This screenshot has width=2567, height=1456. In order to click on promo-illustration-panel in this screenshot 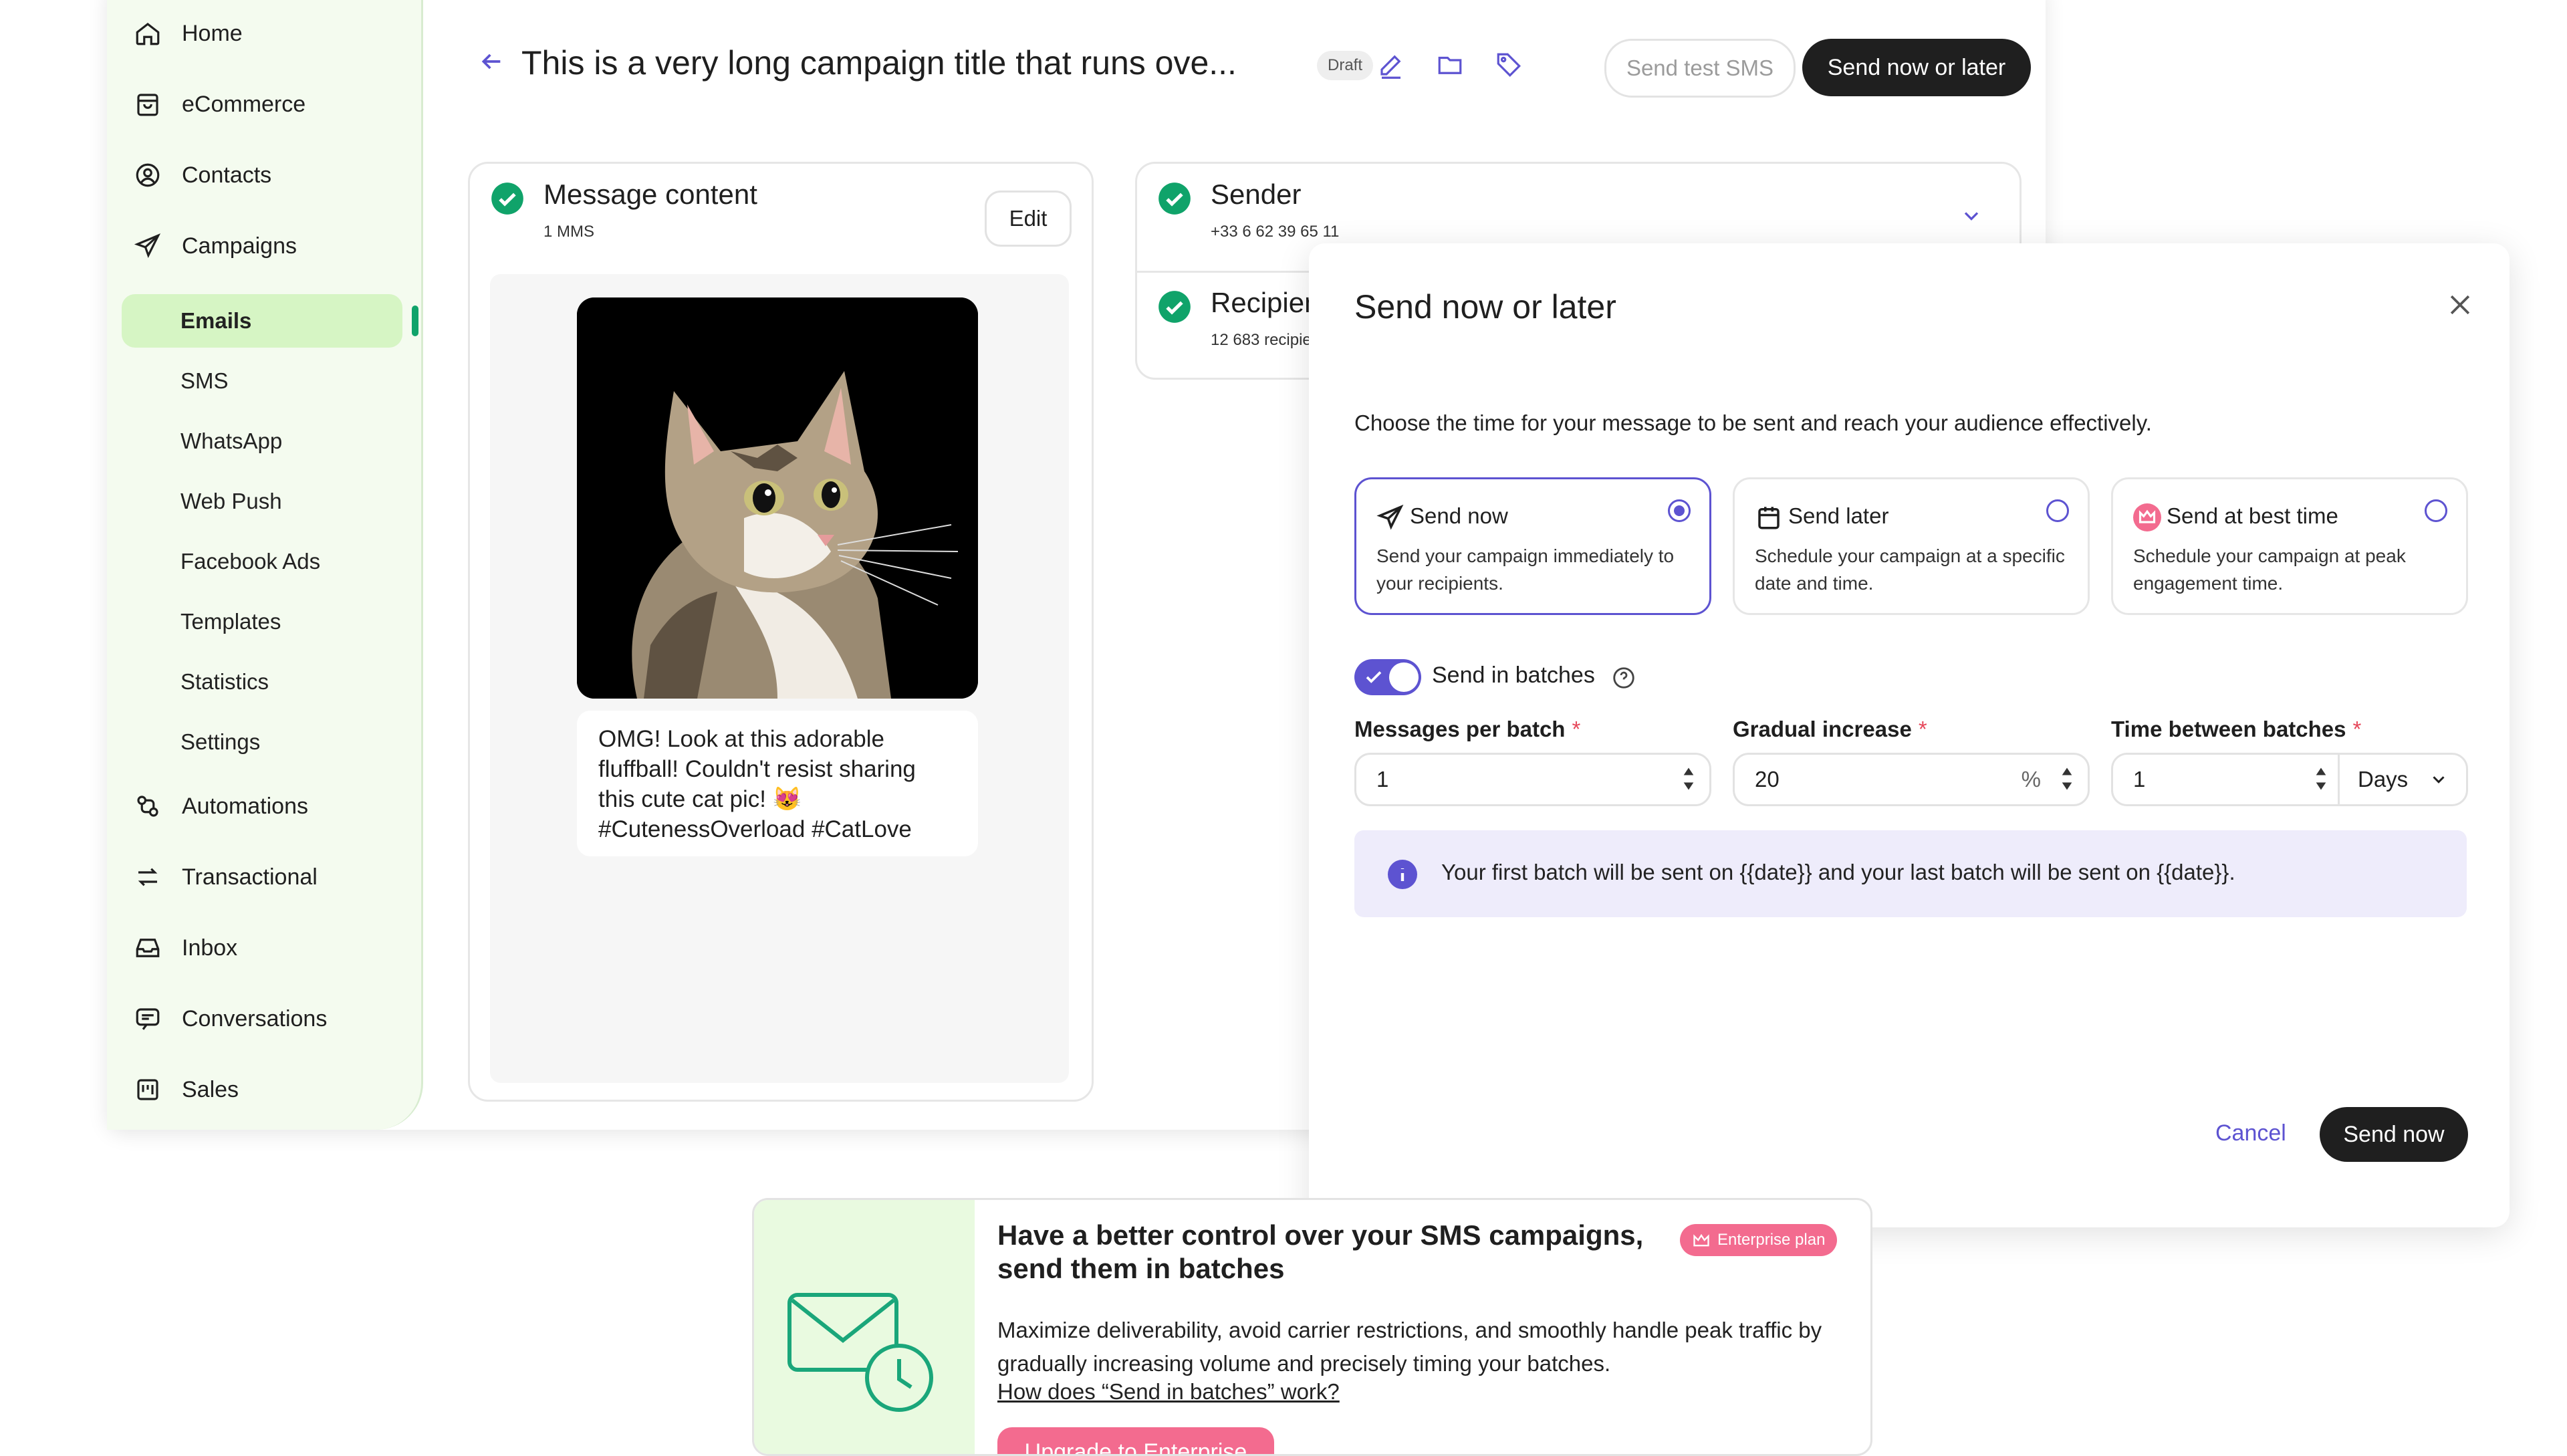, I will do `click(864, 1327)`.